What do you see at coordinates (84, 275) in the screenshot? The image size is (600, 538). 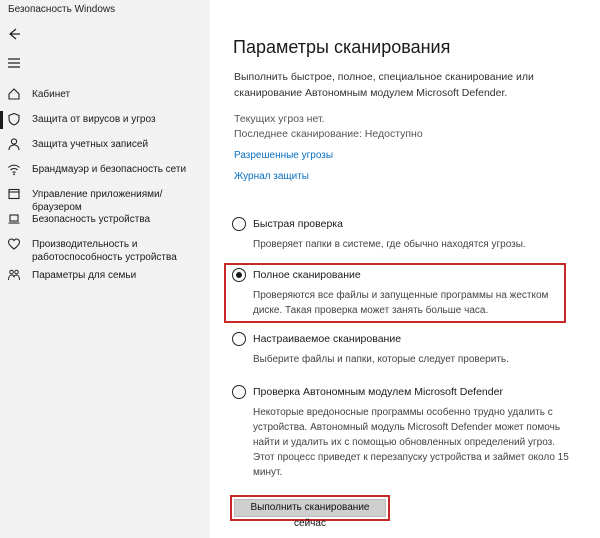 I see `sidebar-item-label: Параметры для семьи` at bounding box center [84, 275].